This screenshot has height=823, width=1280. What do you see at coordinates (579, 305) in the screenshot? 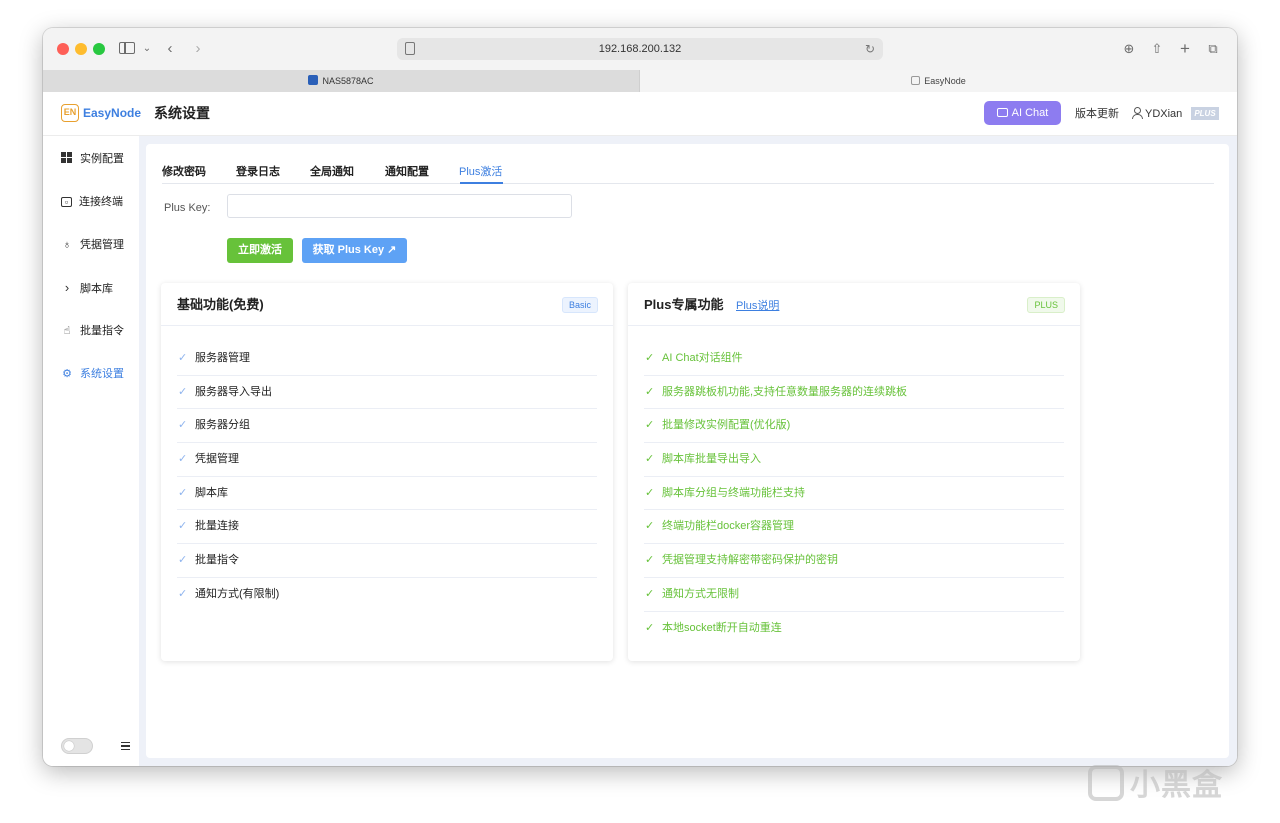
I see `basic-tag: Basic` at bounding box center [579, 305].